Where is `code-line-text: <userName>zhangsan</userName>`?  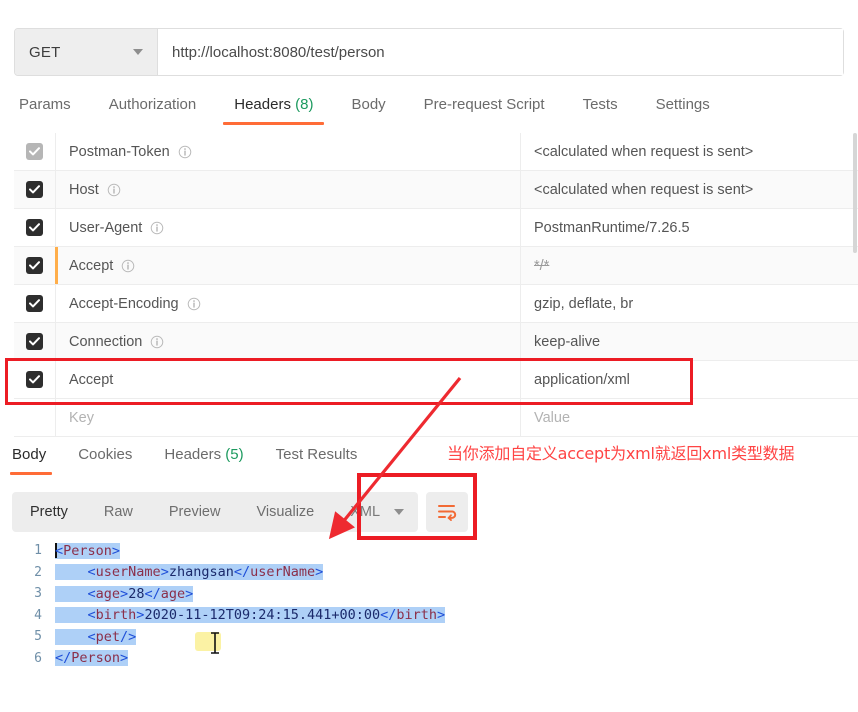
code-line-text: <userName>zhangsan</userName> is located at coordinates (189, 572).